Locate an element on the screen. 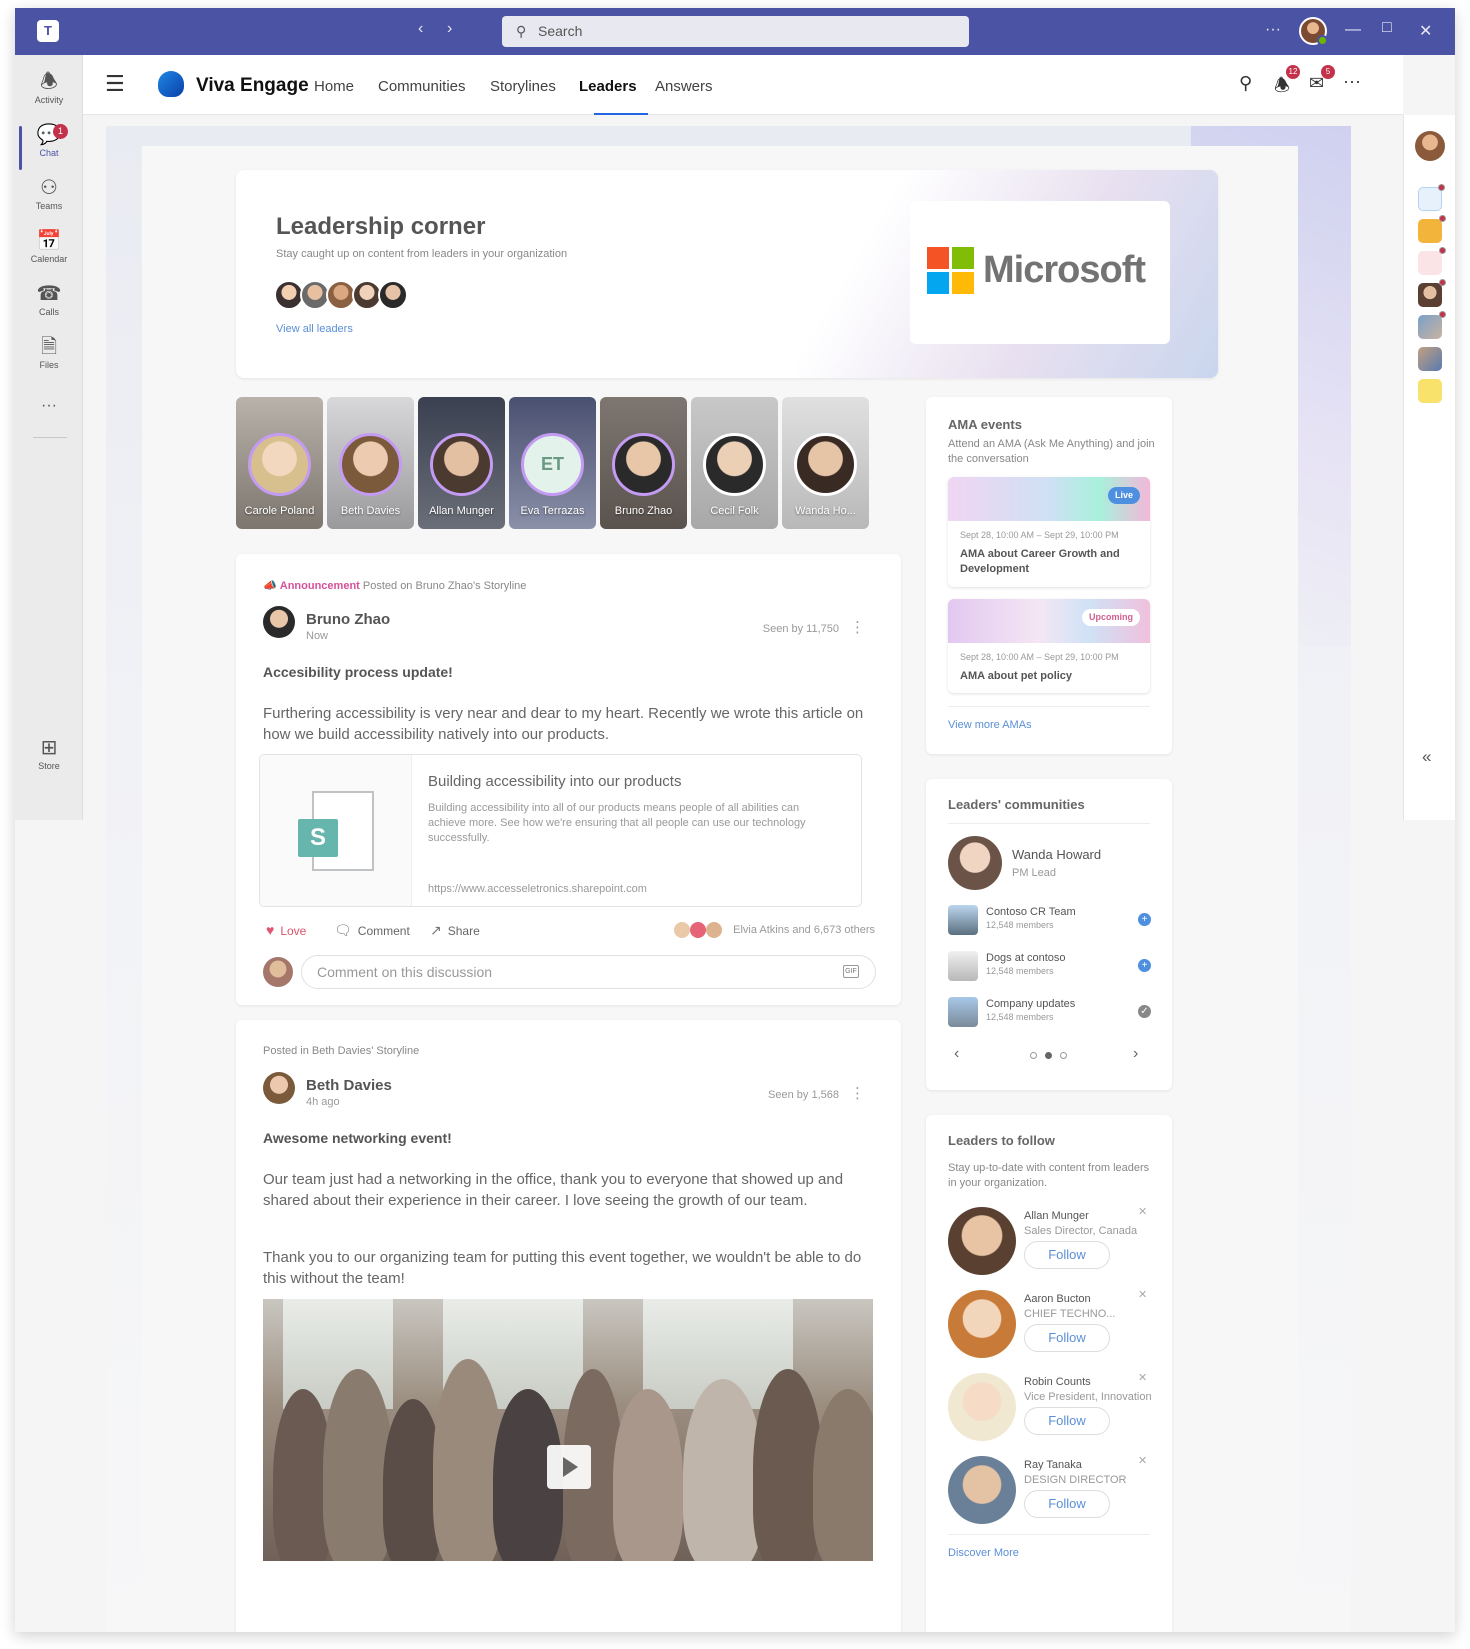 The height and width of the screenshot is (1649, 1470). seen-count: Seen by 1,568 is located at coordinates (803, 1095).